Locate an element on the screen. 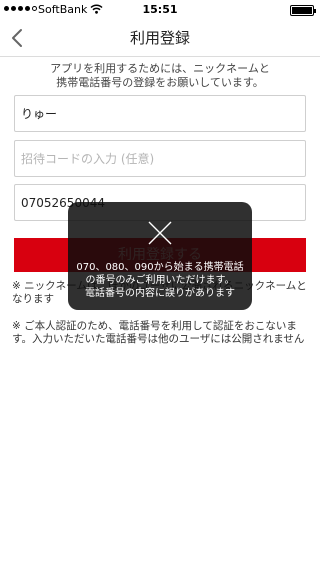 Image resolution: width=320 pixels, height=570 pixels. status-bar: SoftBank 15:51 is located at coordinates (160, 10).